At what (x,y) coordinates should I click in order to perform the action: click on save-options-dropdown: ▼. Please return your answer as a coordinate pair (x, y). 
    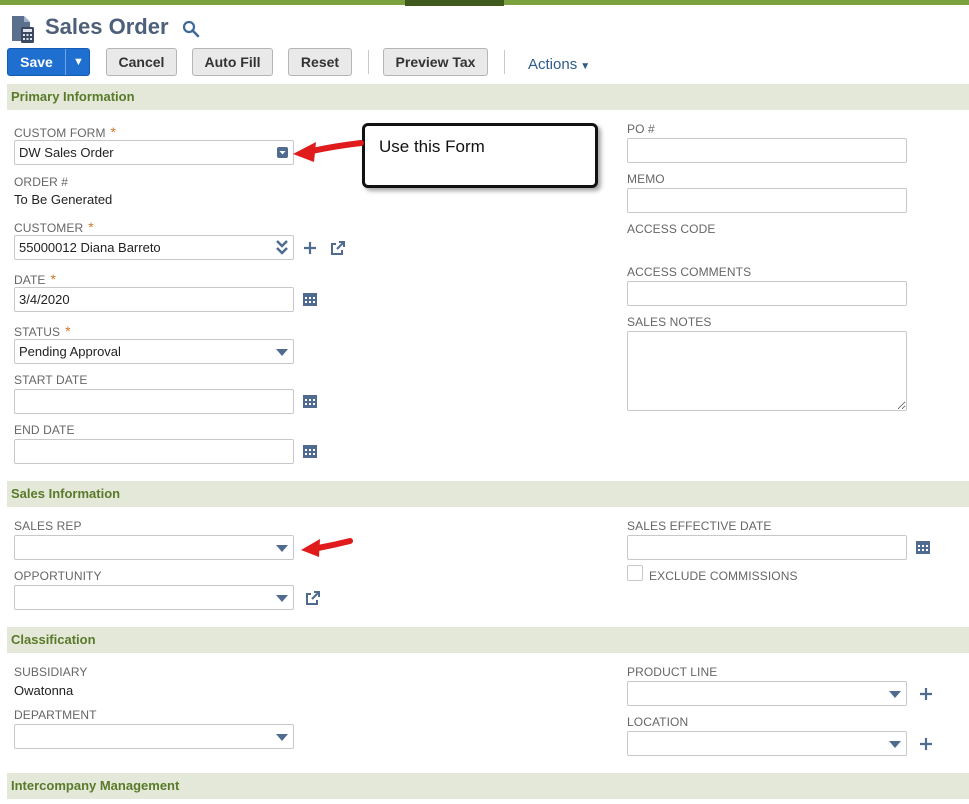
    Looking at the image, I should click on (77, 62).